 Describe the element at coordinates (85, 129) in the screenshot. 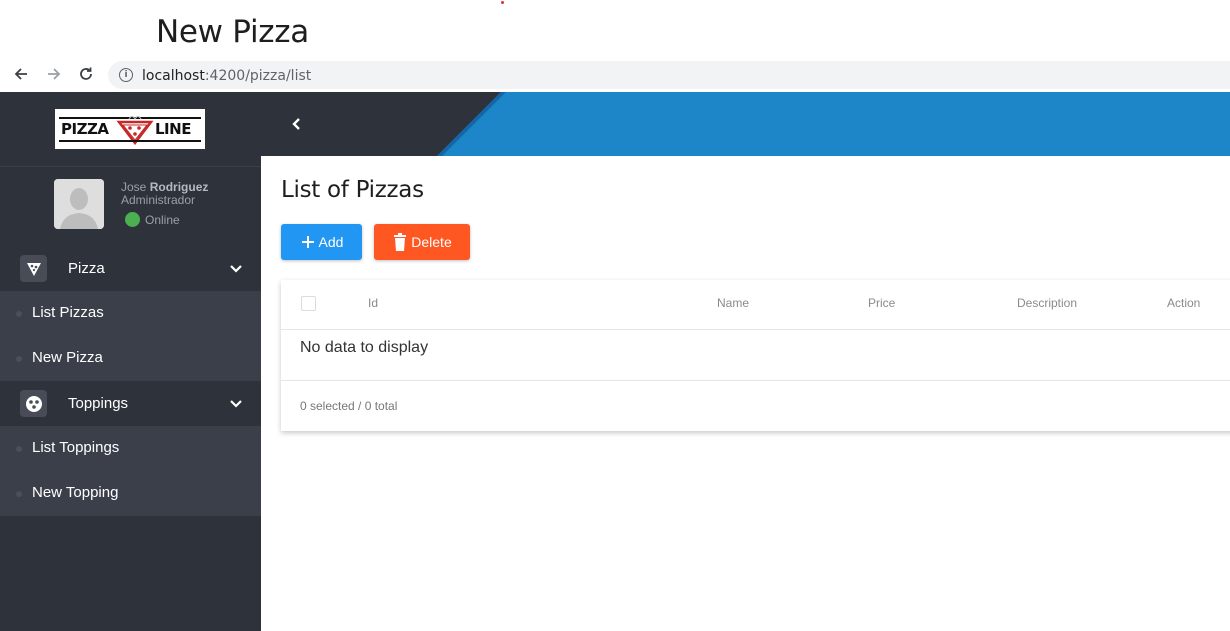

I see `logo-text-left: PIZZA` at that location.